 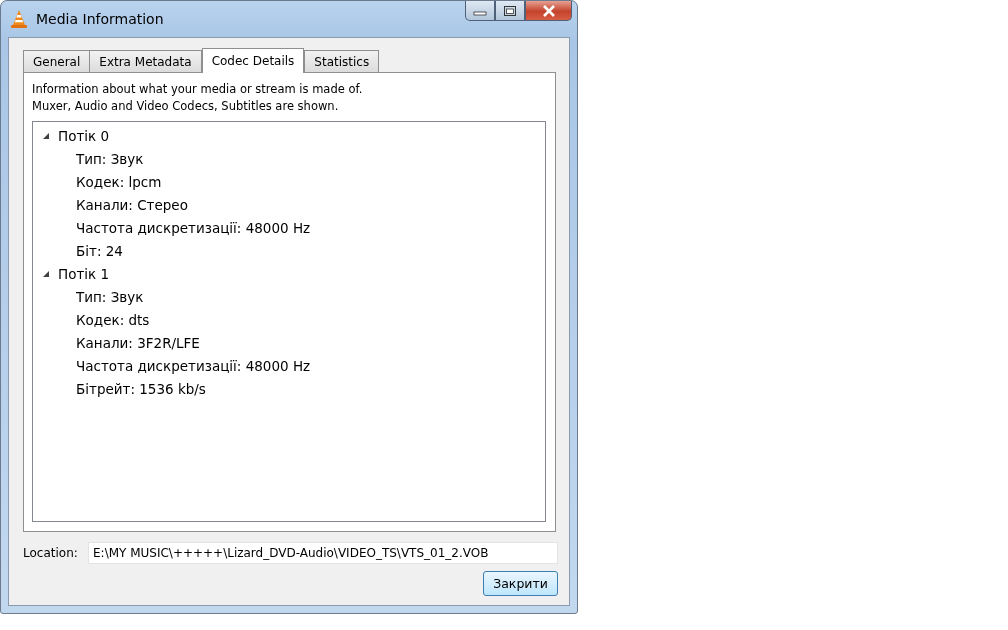 What do you see at coordinates (113, 319) in the screenshot?
I see `tree-item: Кодек: dts` at bounding box center [113, 319].